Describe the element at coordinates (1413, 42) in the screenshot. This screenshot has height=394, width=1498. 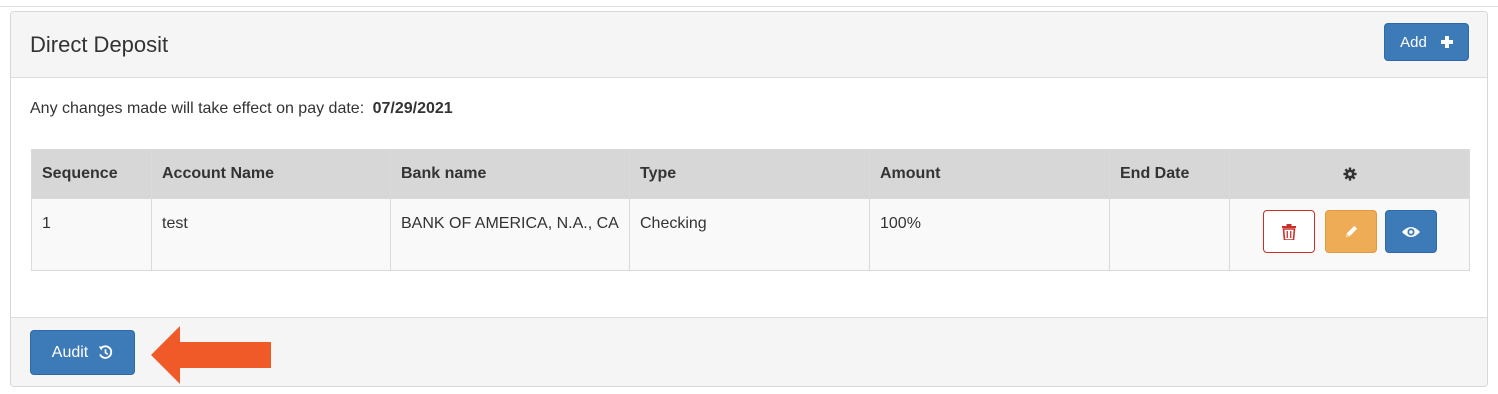
I see `add-button-label: Add` at that location.